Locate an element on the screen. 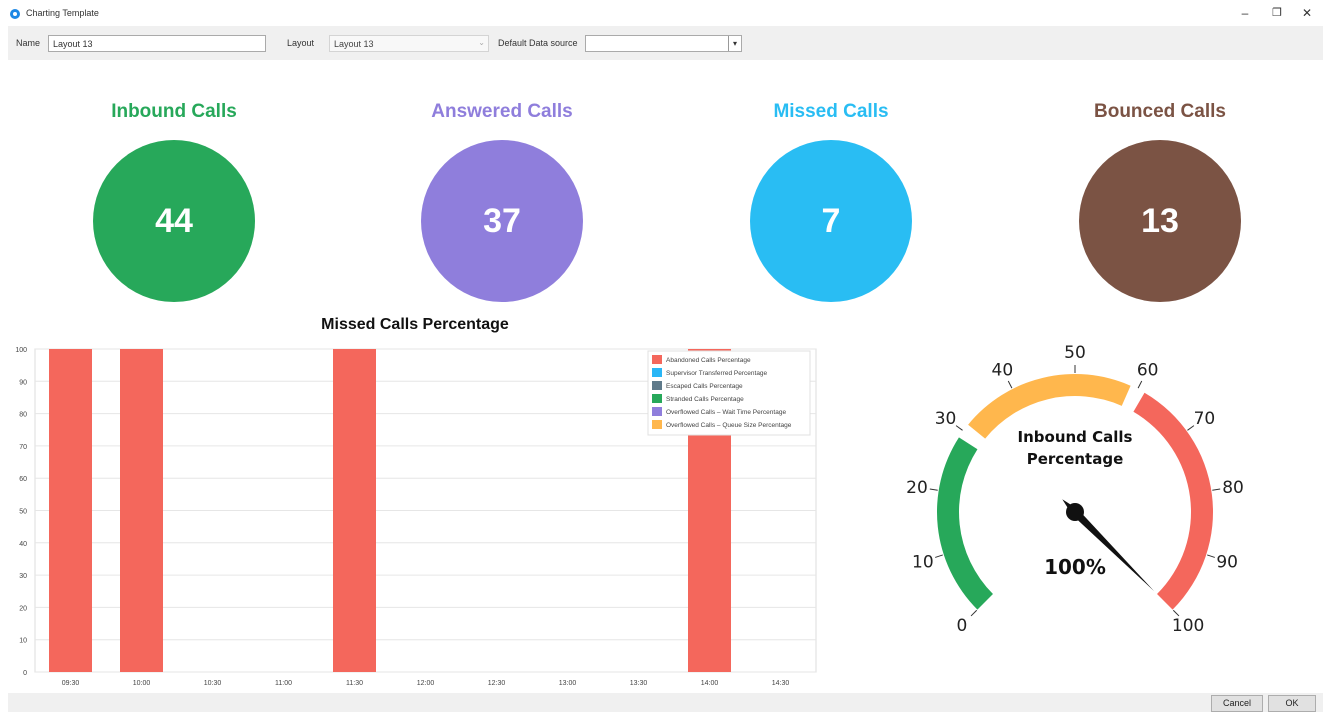 This screenshot has height=712, width=1323. x-tick-label: 13:00 is located at coordinates (568, 683).